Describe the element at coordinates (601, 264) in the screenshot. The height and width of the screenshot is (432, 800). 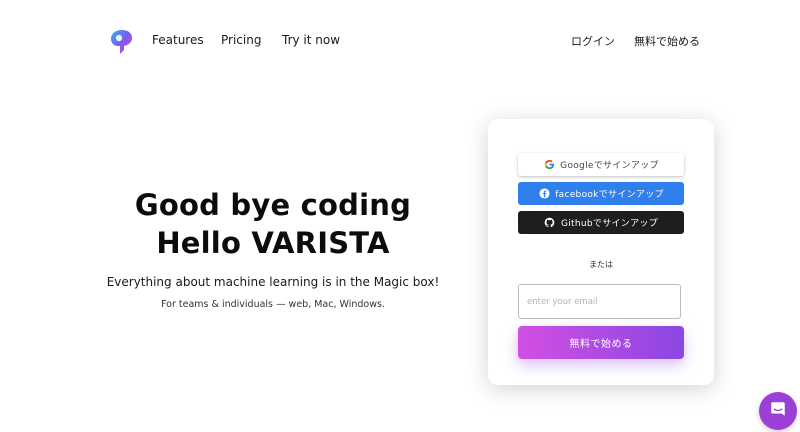
I see `or-divider-text: または` at that location.